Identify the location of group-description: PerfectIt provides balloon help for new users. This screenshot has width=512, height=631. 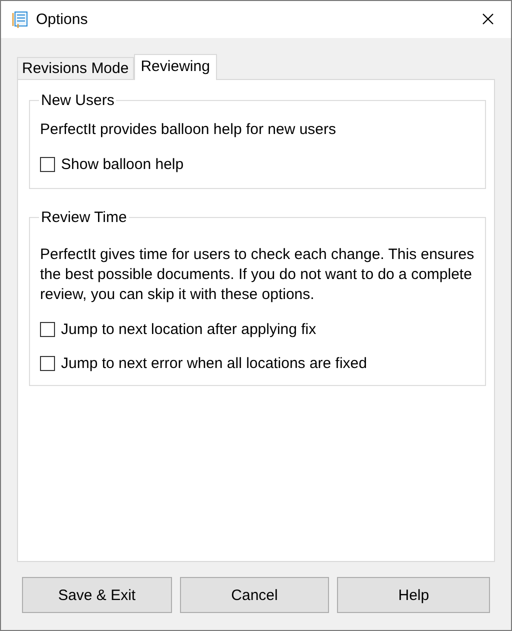
(188, 130).